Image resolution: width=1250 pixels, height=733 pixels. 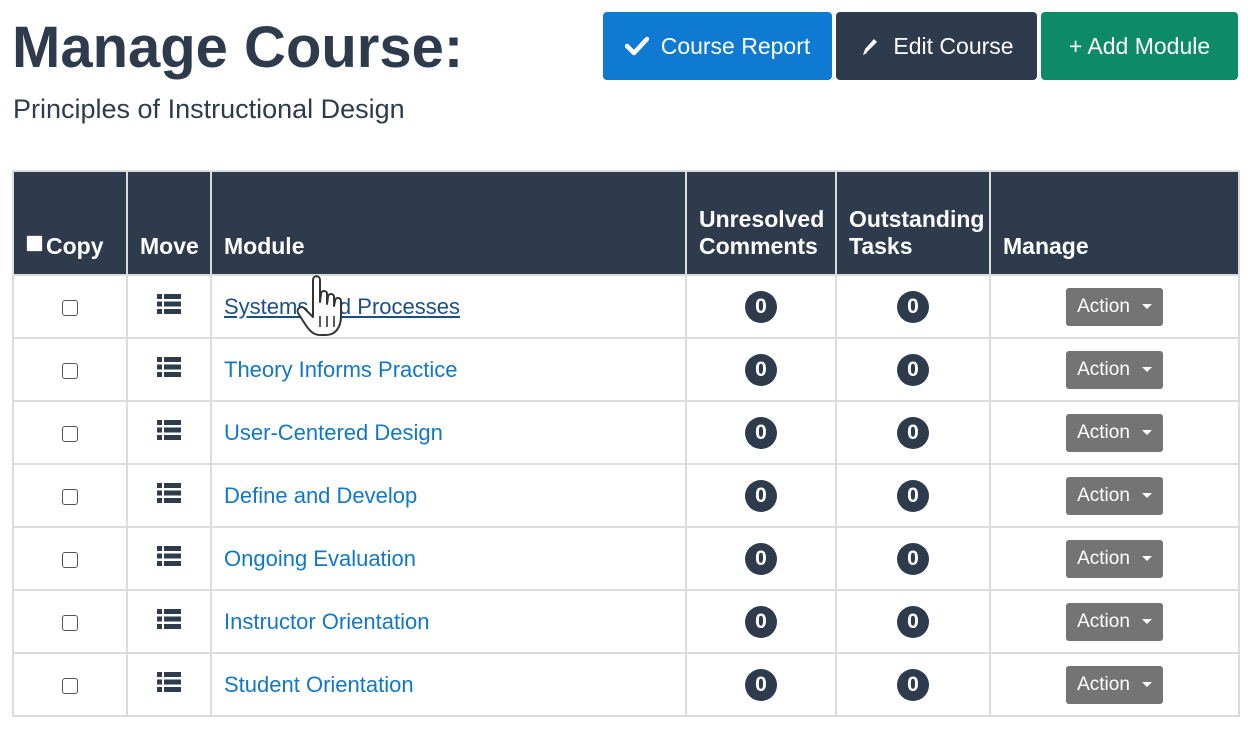 I want to click on course-report-button: Course Report, so click(x=717, y=46).